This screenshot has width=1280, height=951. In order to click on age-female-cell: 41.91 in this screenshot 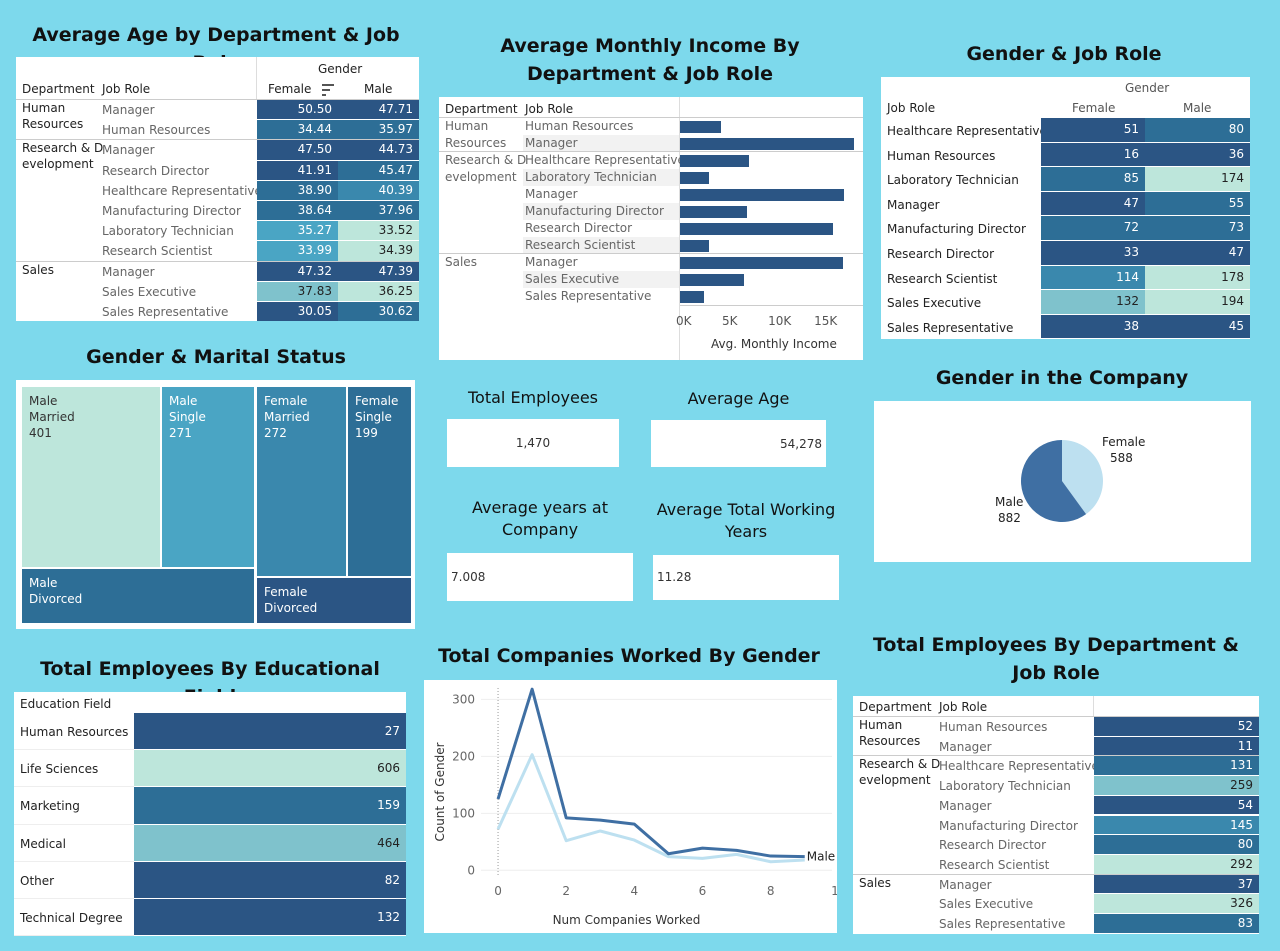, I will do `click(297, 170)`.